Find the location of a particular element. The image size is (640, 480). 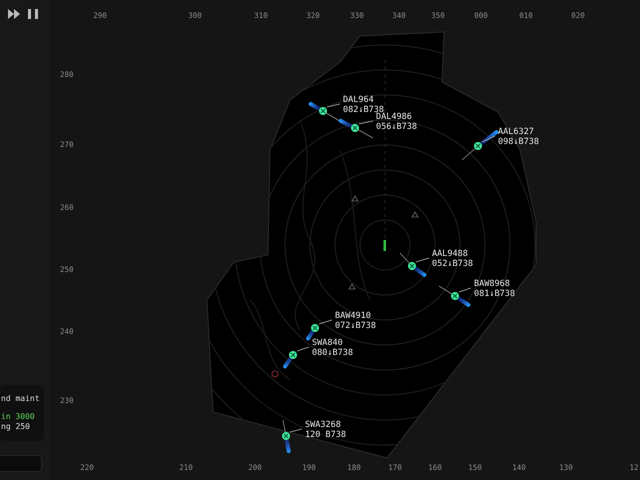

aircraft-data: 081↓B738 is located at coordinates (494, 294).